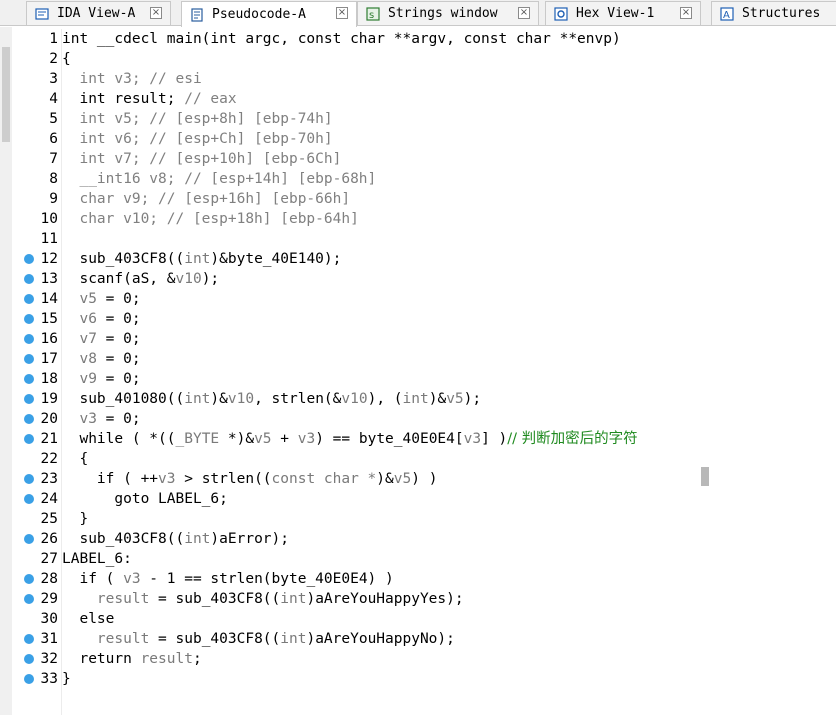 Image resolution: width=836 pixels, height=715 pixels. What do you see at coordinates (175, 539) in the screenshot?
I see `code-text: sub_403CF8((int)aError);` at bounding box center [175, 539].